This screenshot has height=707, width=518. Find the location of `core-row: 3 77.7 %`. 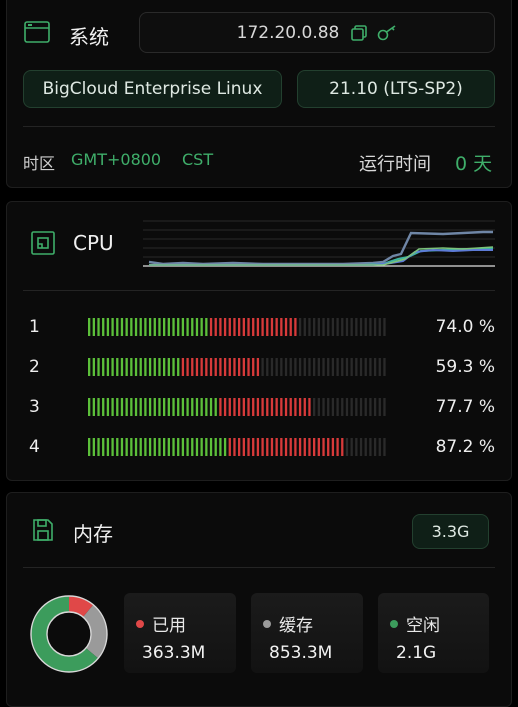

core-row: 3 77.7 % is located at coordinates (260, 407).